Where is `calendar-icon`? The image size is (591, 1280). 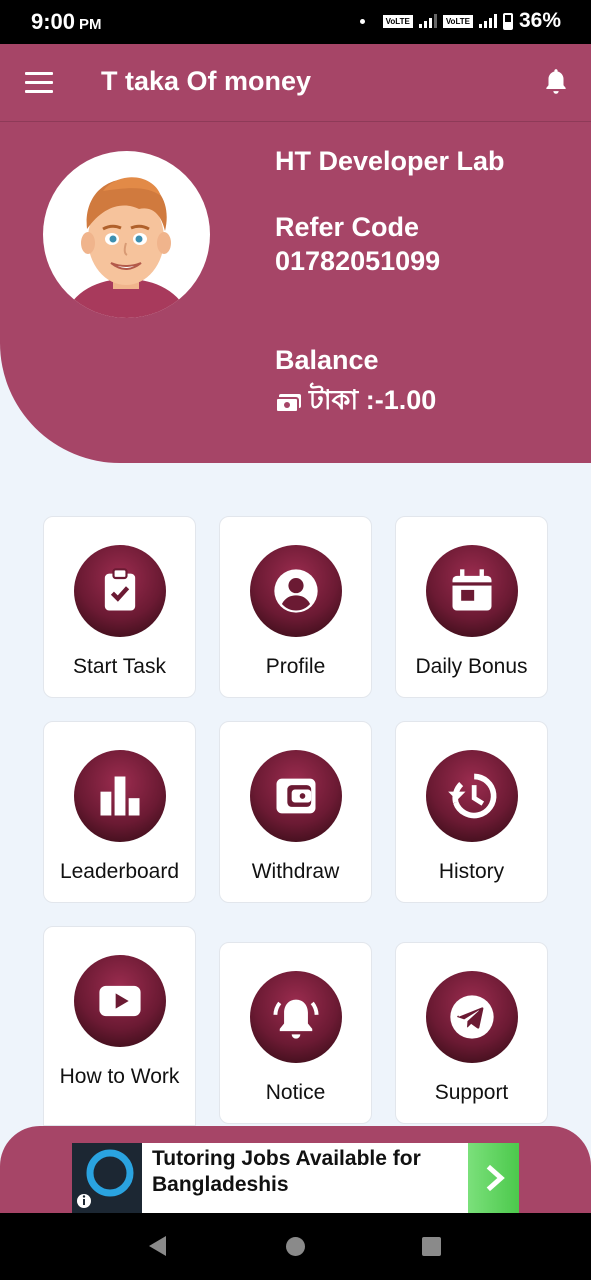 calendar-icon is located at coordinates (471, 591).